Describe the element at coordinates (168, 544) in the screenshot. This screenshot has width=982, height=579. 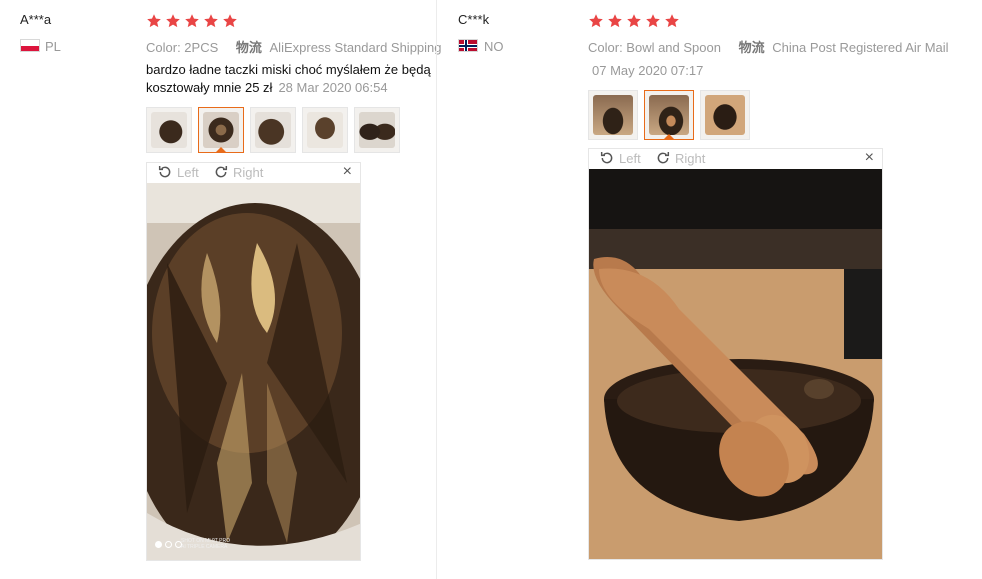
I see `carousel-dots` at that location.